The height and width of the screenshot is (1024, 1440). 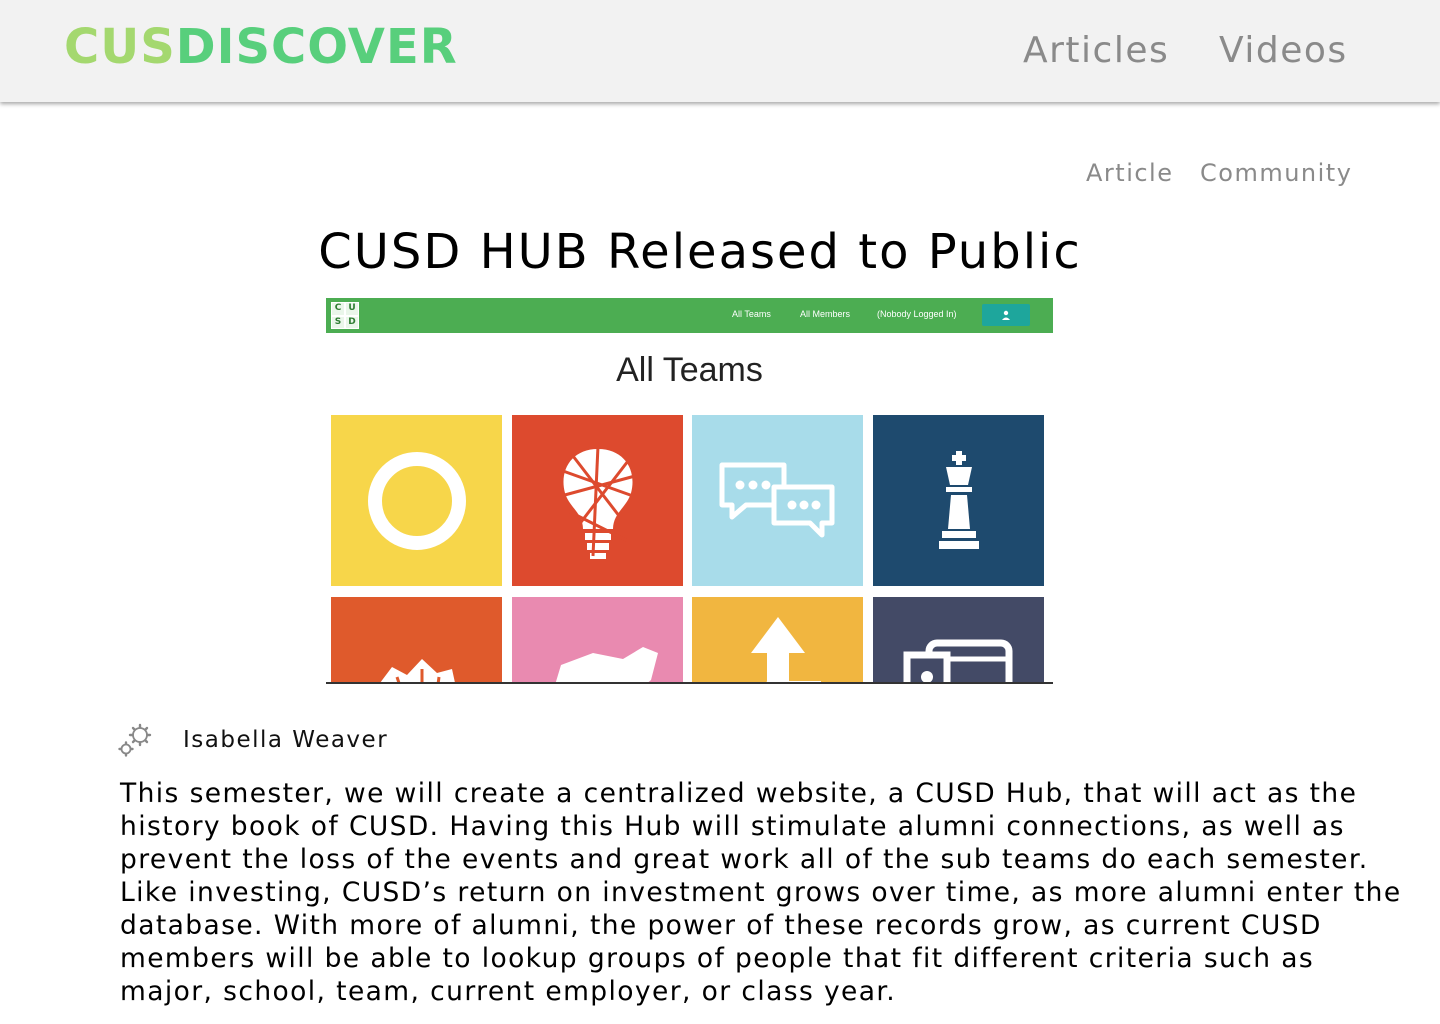 I want to click on swirl-icon, so click(x=416, y=500).